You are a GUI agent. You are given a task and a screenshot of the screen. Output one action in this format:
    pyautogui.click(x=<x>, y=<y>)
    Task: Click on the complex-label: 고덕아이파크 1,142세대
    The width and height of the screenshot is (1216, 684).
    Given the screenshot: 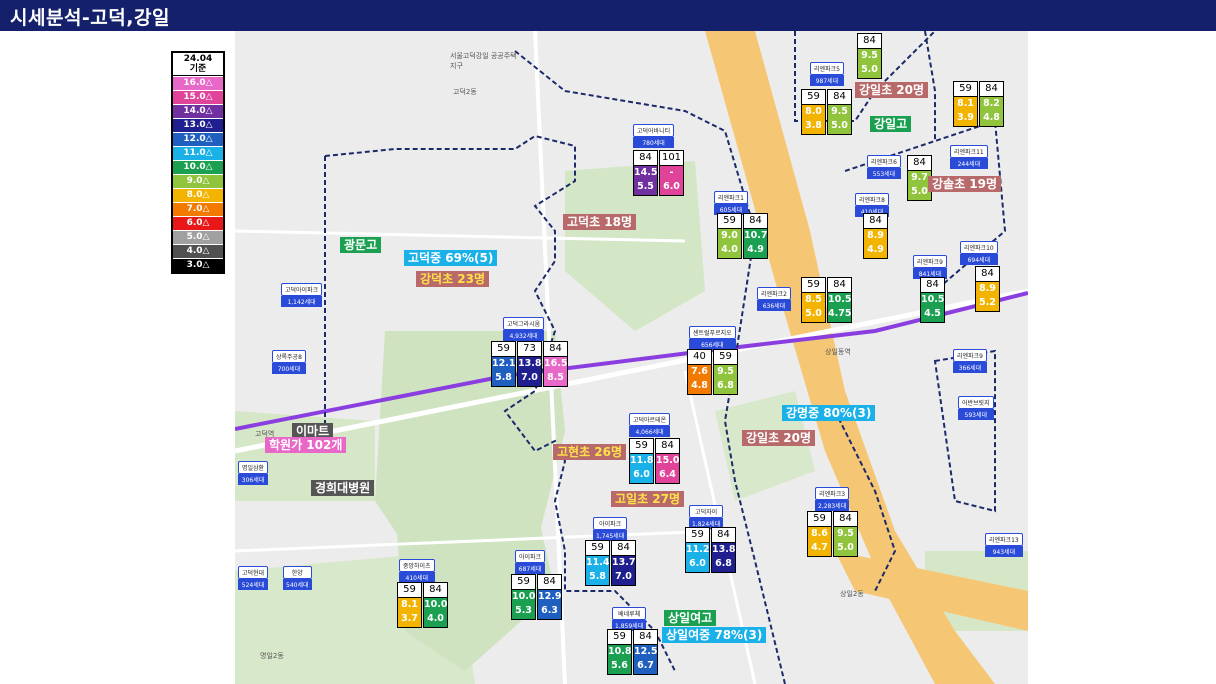 What is the action you would take?
    pyautogui.click(x=302, y=295)
    